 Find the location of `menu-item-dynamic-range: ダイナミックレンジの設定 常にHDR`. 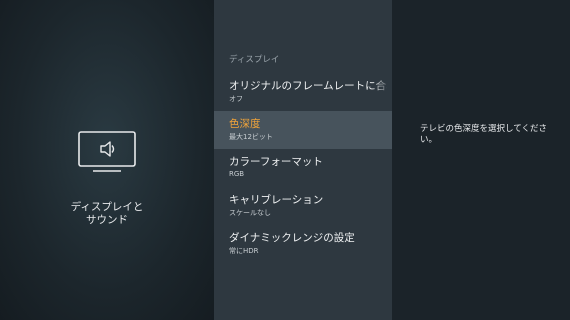

menu-item-dynamic-range: ダイナミックレンジの設定 常にHDR is located at coordinates (303, 244).